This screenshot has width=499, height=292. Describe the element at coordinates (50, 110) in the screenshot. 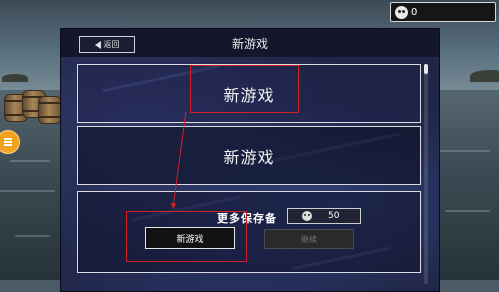

I see `barrel` at that location.